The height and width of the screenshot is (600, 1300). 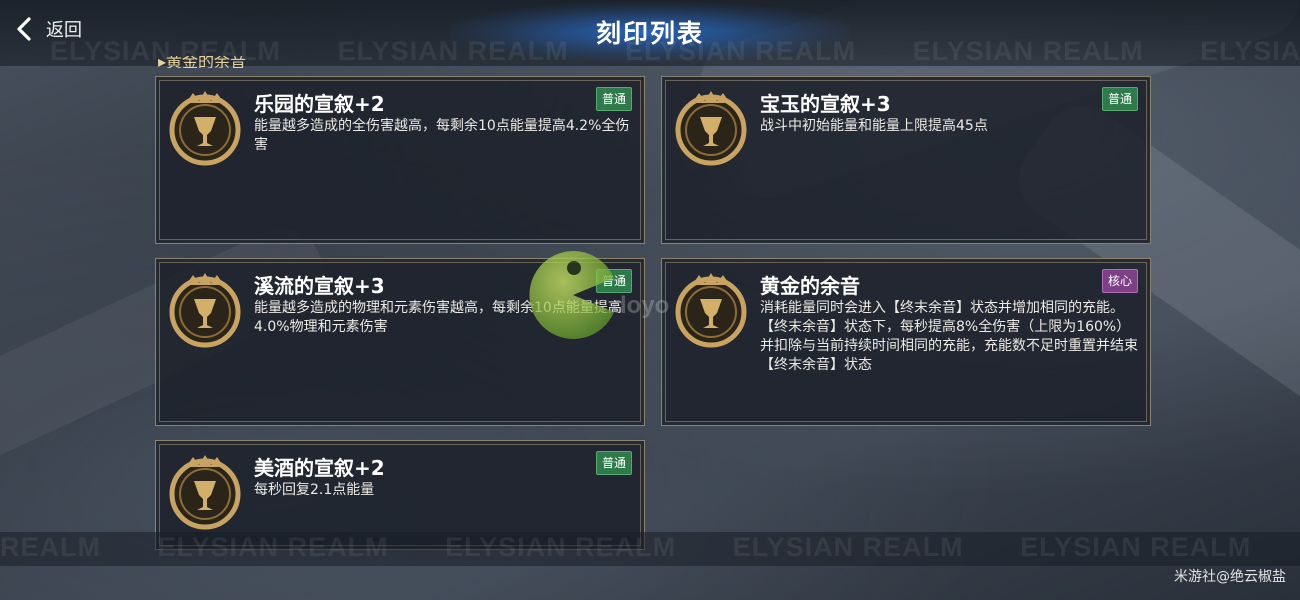 I want to click on section-heading: ▸黄金的余音, so click(x=202, y=62).